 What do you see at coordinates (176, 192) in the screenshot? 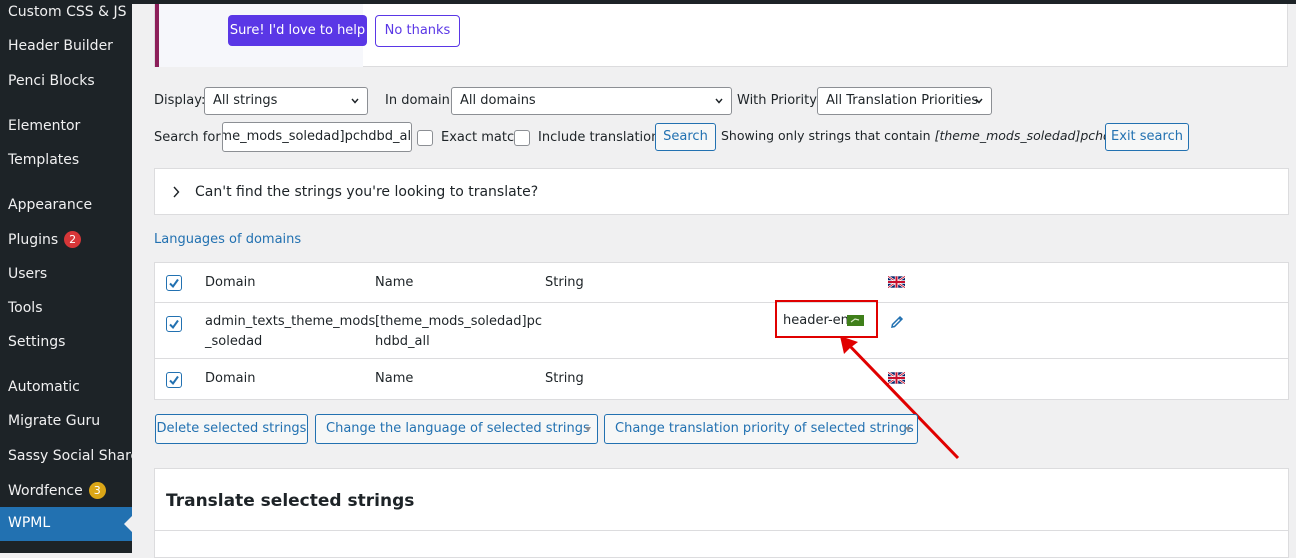
I see `chevron-right-icon` at bounding box center [176, 192].